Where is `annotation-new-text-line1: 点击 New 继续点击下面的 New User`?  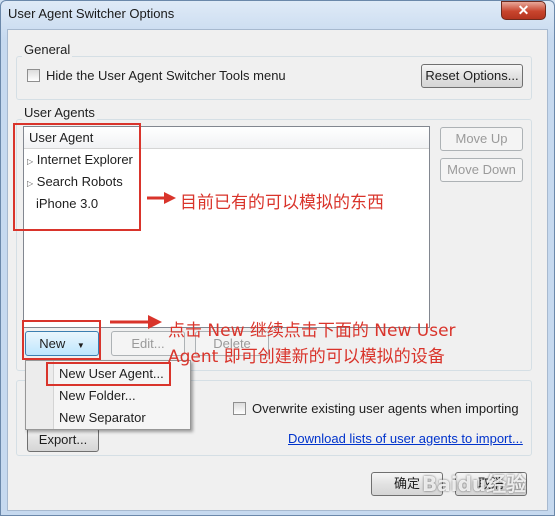 annotation-new-text-line1: 点击 New 继续点击下面的 New User is located at coordinates (312, 331).